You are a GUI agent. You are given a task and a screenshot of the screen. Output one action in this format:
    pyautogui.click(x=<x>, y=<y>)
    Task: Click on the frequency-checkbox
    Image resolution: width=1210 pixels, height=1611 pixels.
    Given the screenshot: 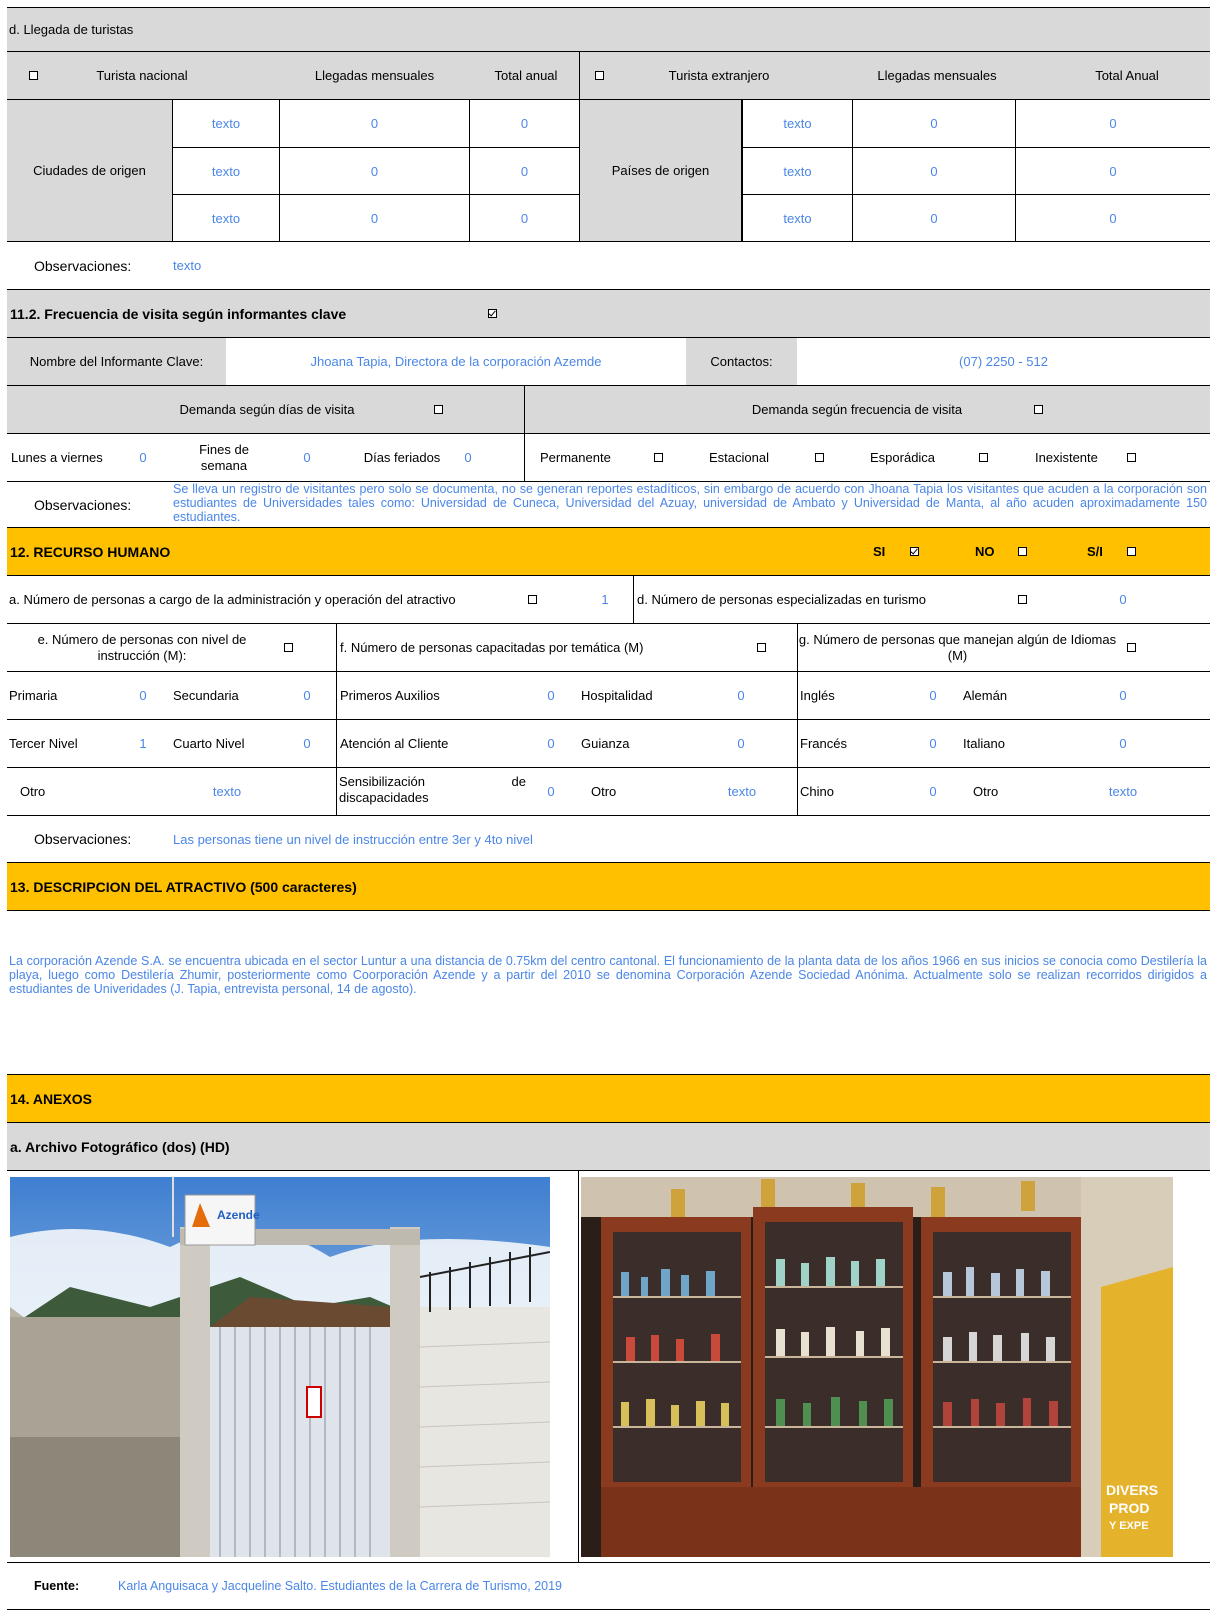 What is the action you would take?
    pyautogui.click(x=492, y=313)
    